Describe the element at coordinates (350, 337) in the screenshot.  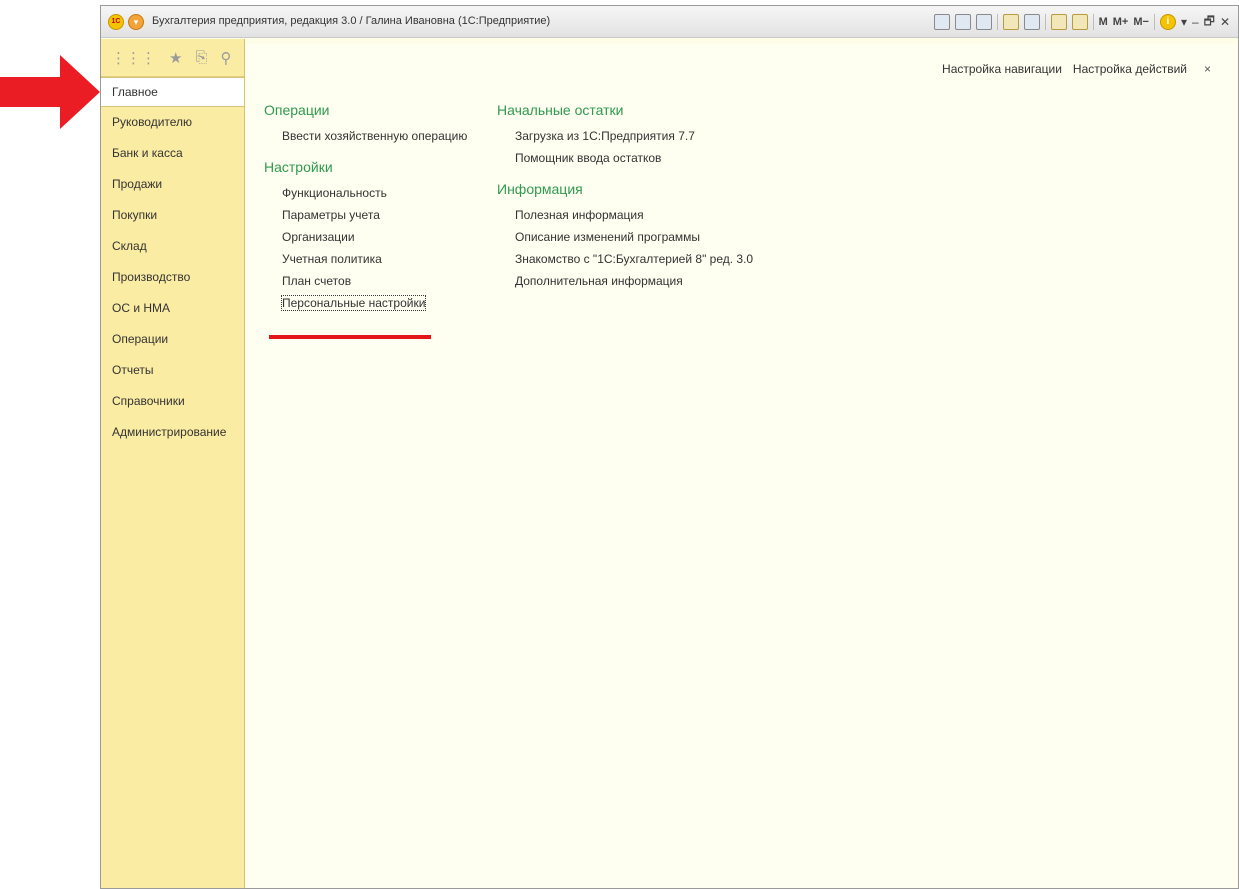
I see `annotation-underline` at that location.